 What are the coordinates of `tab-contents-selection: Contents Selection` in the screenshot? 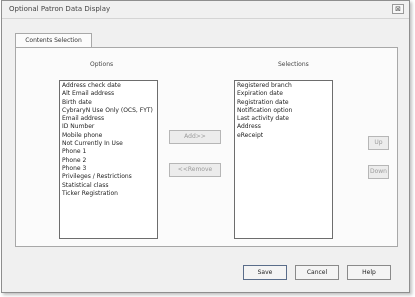 It's located at (53, 40).